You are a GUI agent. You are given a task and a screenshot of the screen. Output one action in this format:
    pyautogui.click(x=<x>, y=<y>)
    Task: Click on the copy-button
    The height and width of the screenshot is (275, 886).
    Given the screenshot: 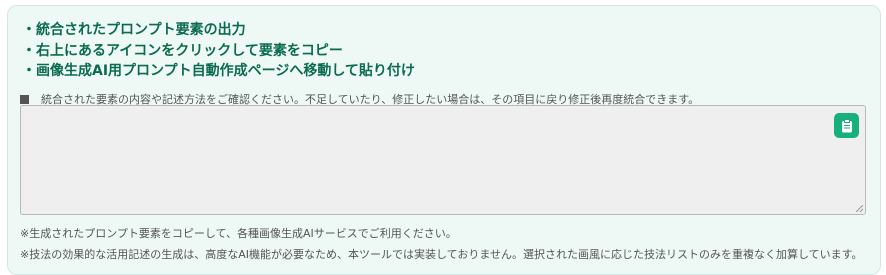 What is the action you would take?
    pyautogui.click(x=846, y=125)
    